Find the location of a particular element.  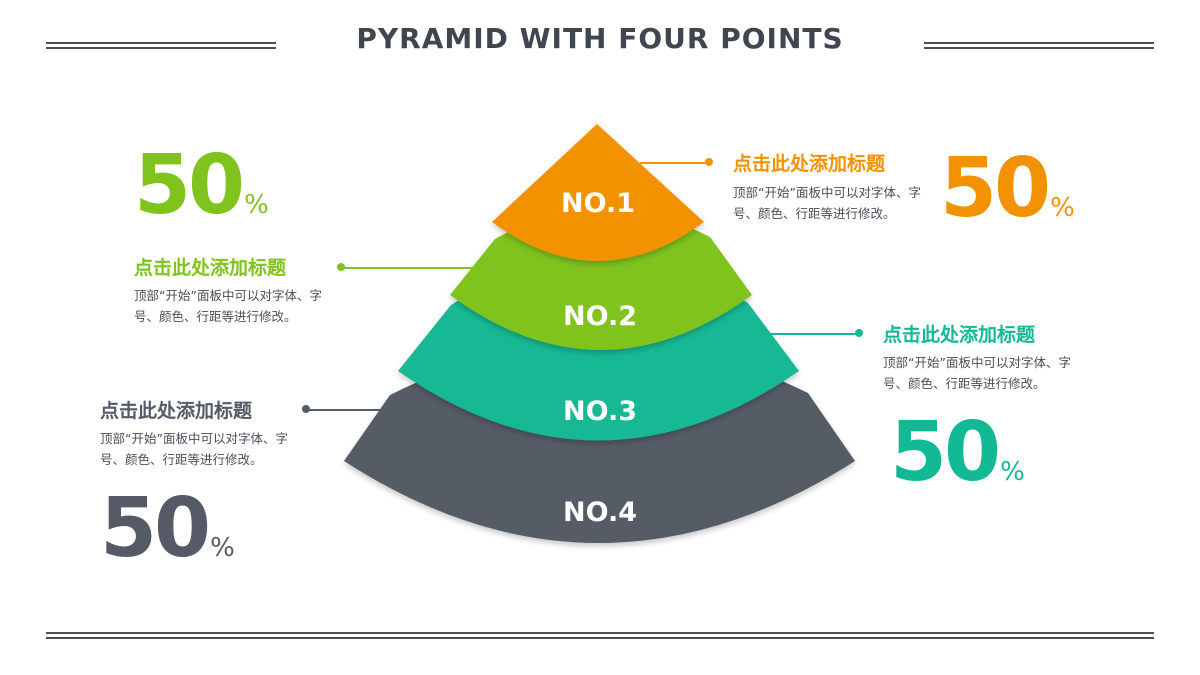

connector-4-dot is located at coordinates (306, 409).